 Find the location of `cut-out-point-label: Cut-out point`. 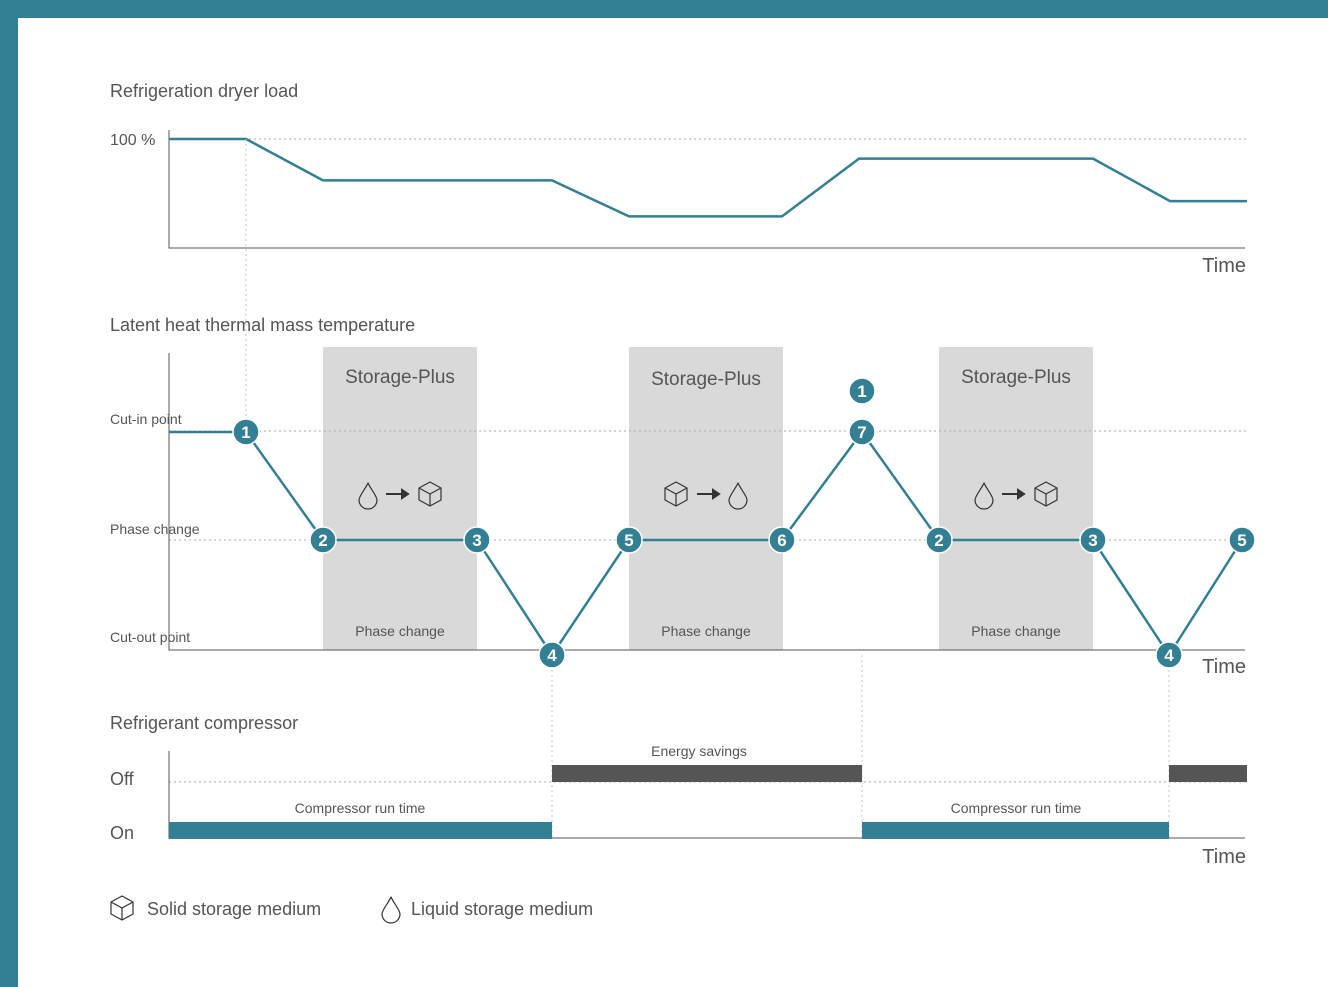

cut-out-point-label: Cut-out point is located at coordinates (150, 637).